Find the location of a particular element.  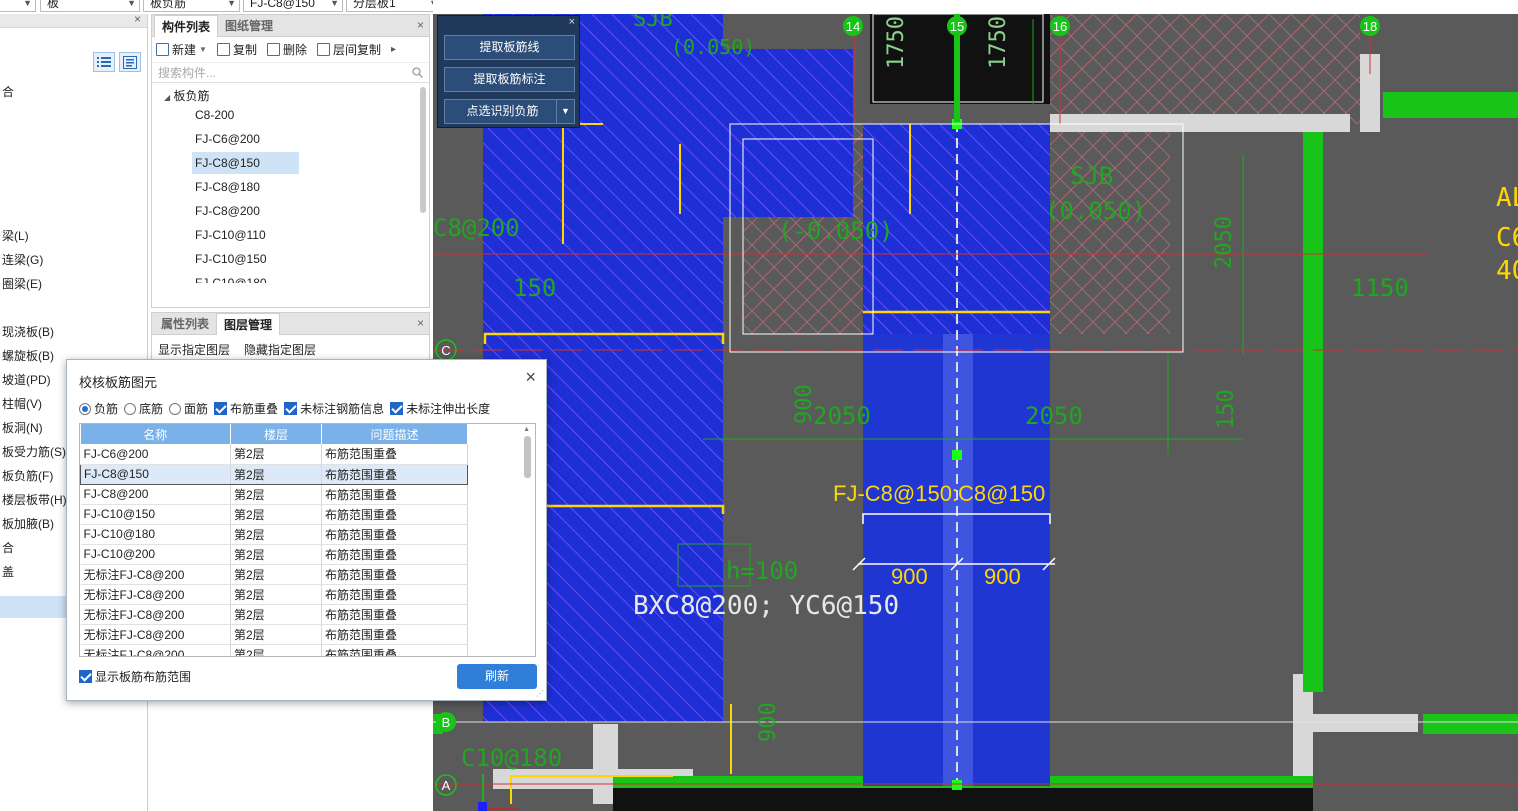

tree-scrollbar is located at coordinates (423, 150).